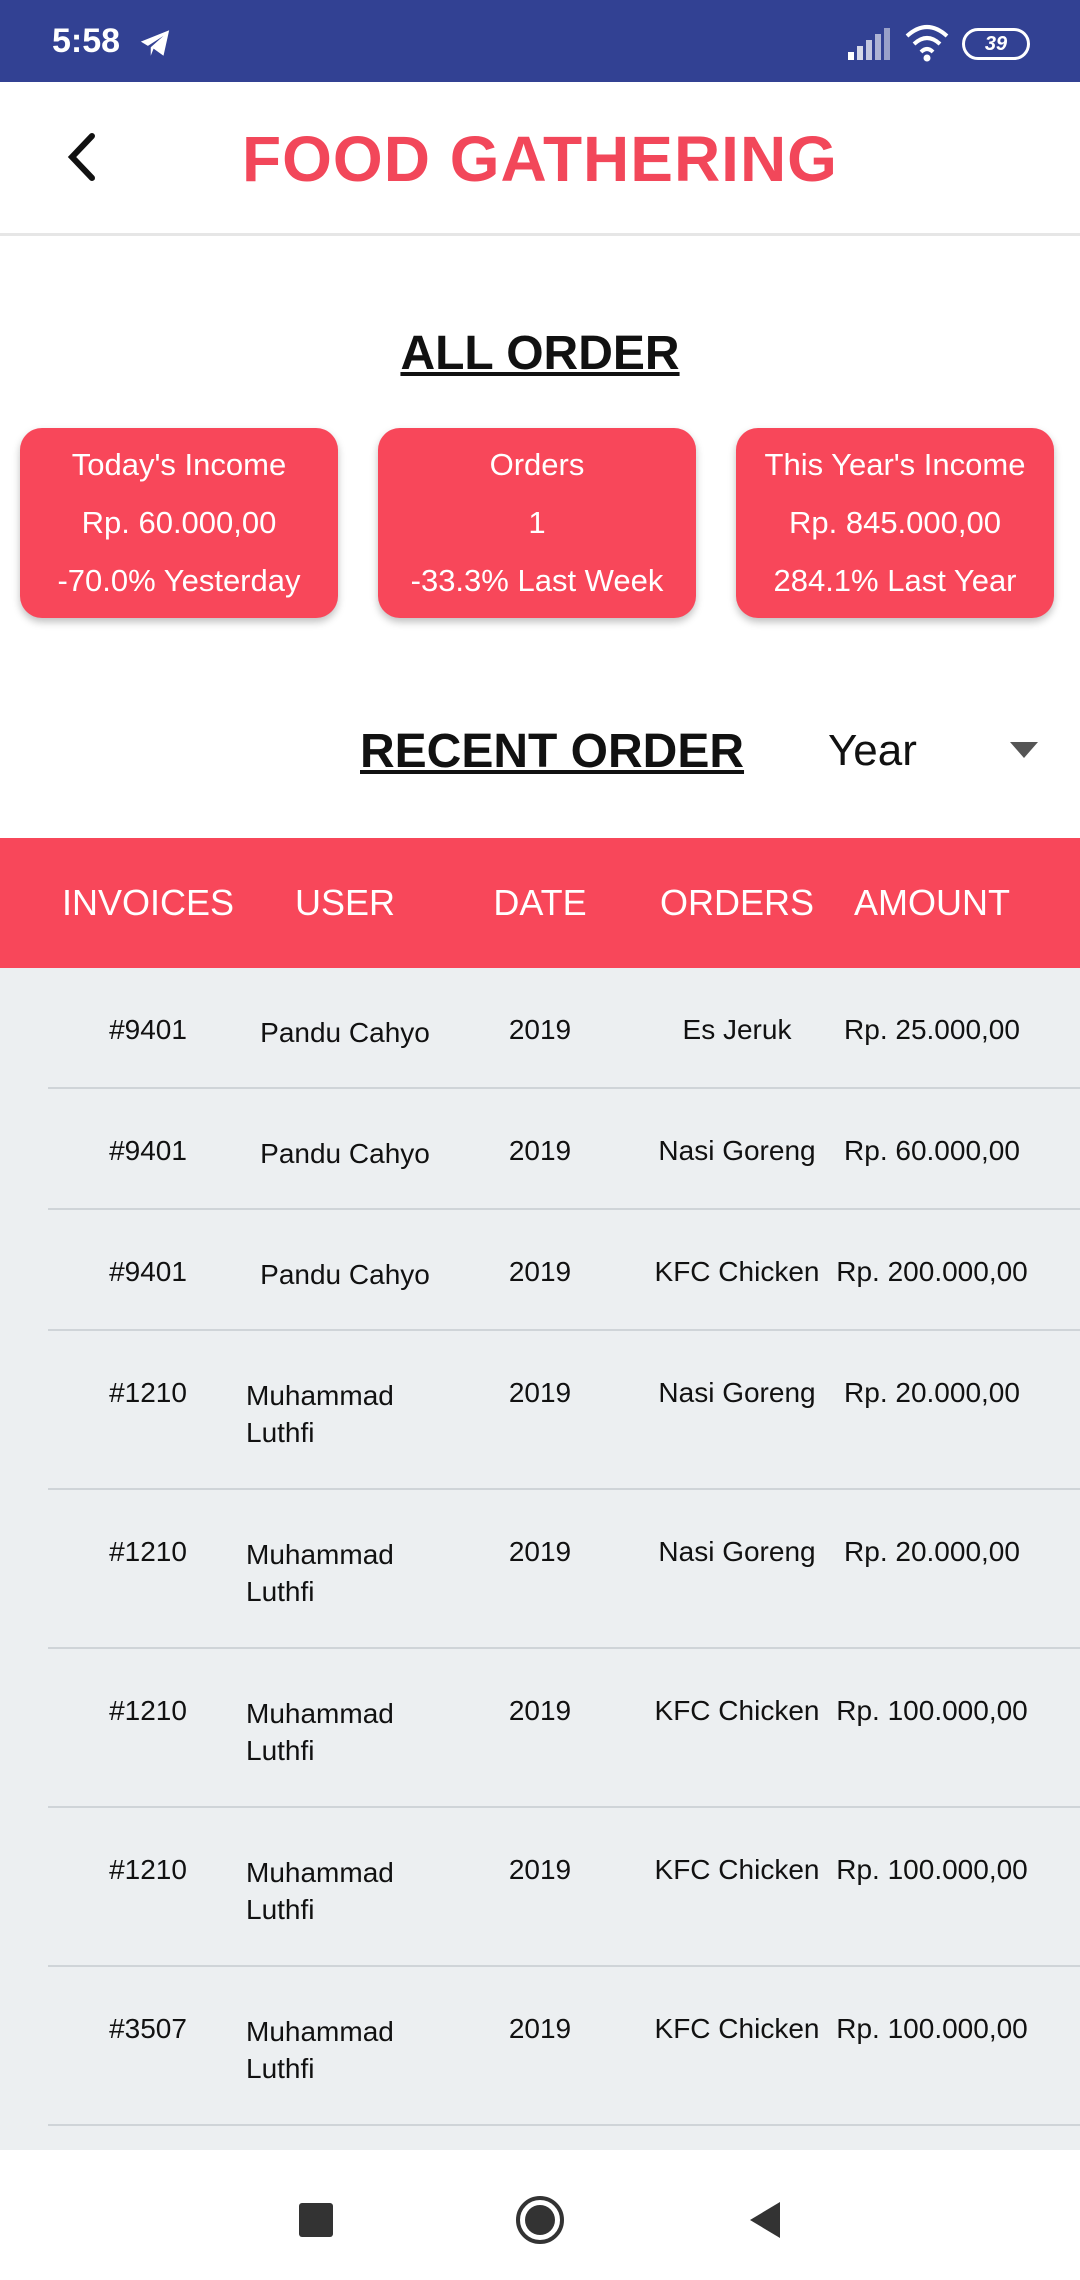  What do you see at coordinates (86, 41) in the screenshot?
I see `status-time: 5:58` at bounding box center [86, 41].